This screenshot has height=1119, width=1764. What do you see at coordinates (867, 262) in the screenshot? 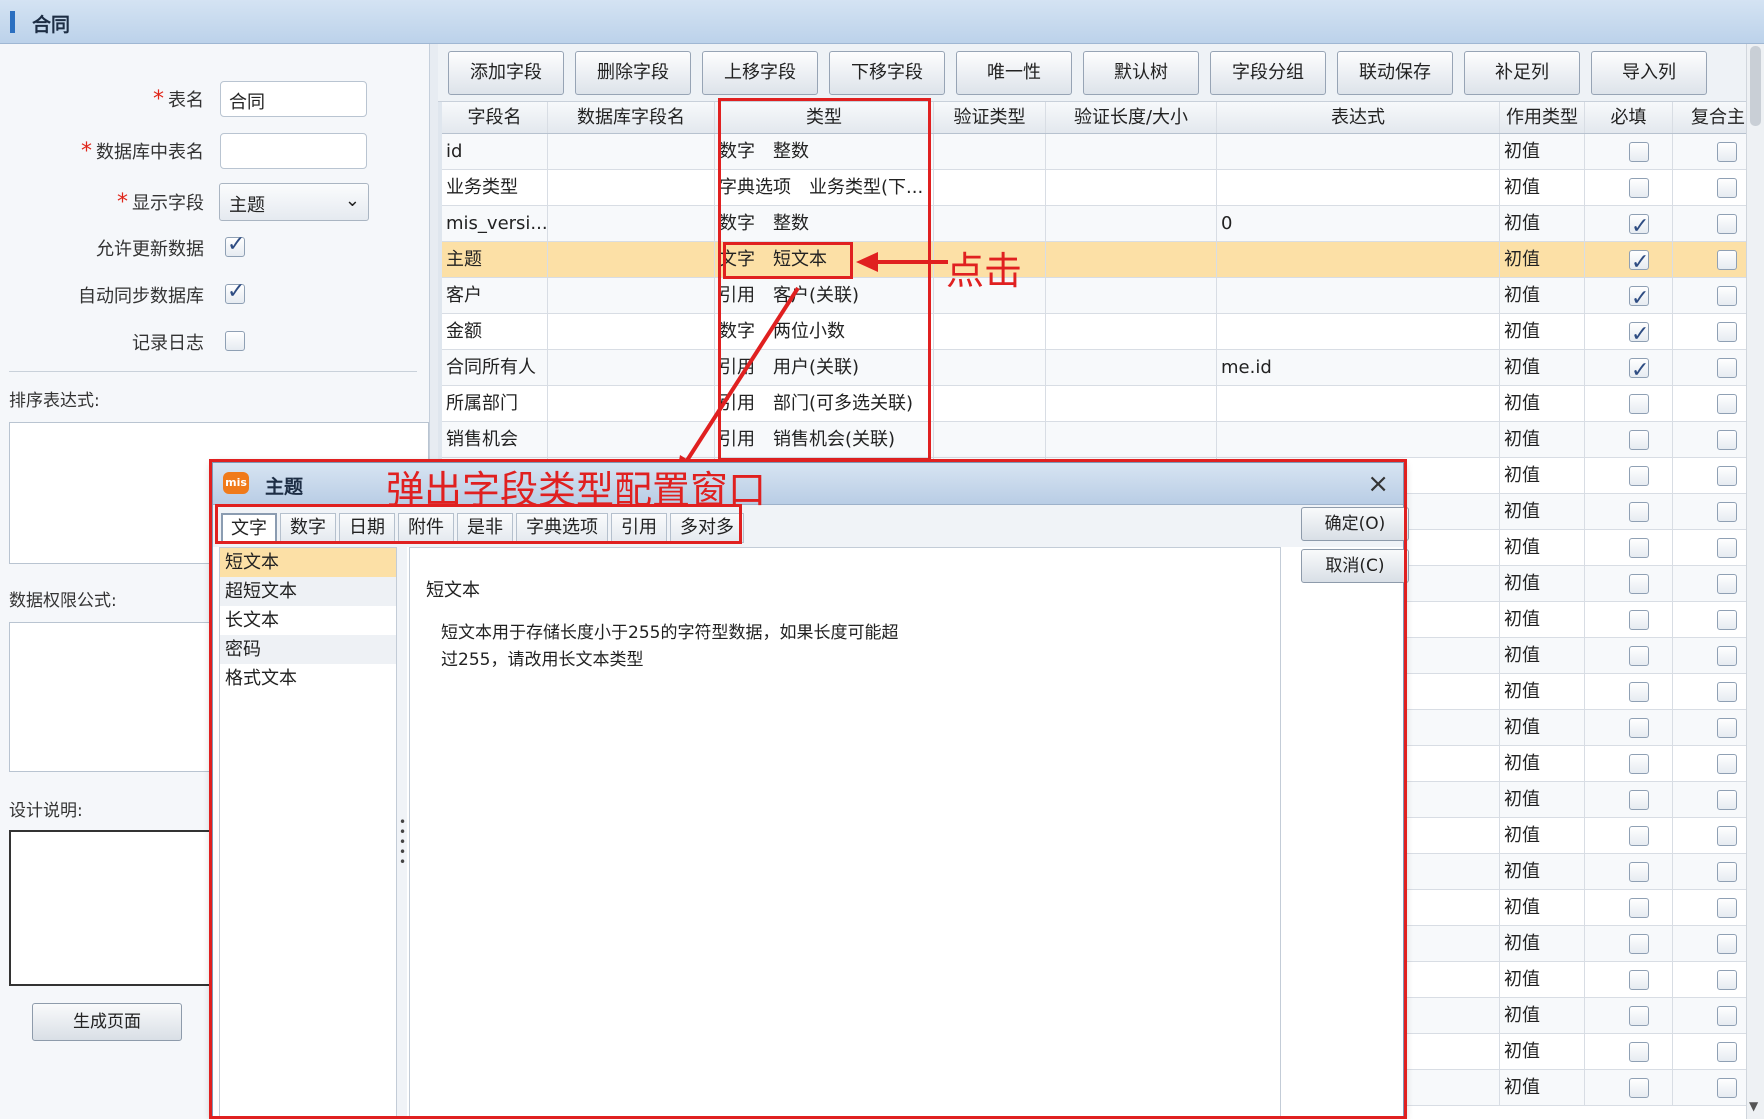
I see `click-arrow-head` at bounding box center [867, 262].